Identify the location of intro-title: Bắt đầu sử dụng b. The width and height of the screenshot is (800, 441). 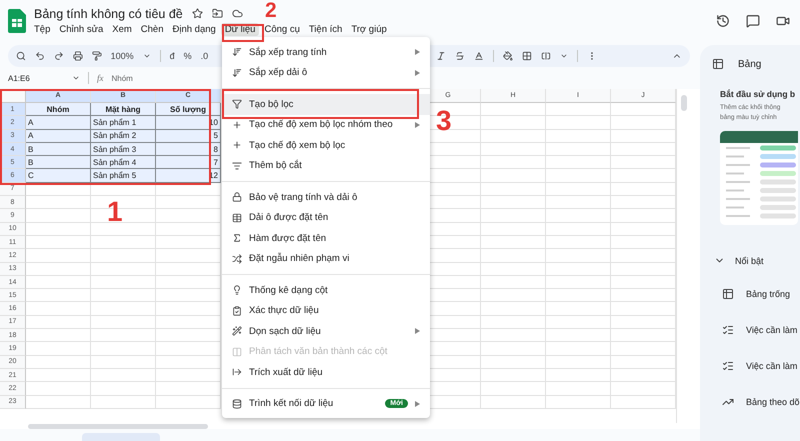
(758, 94).